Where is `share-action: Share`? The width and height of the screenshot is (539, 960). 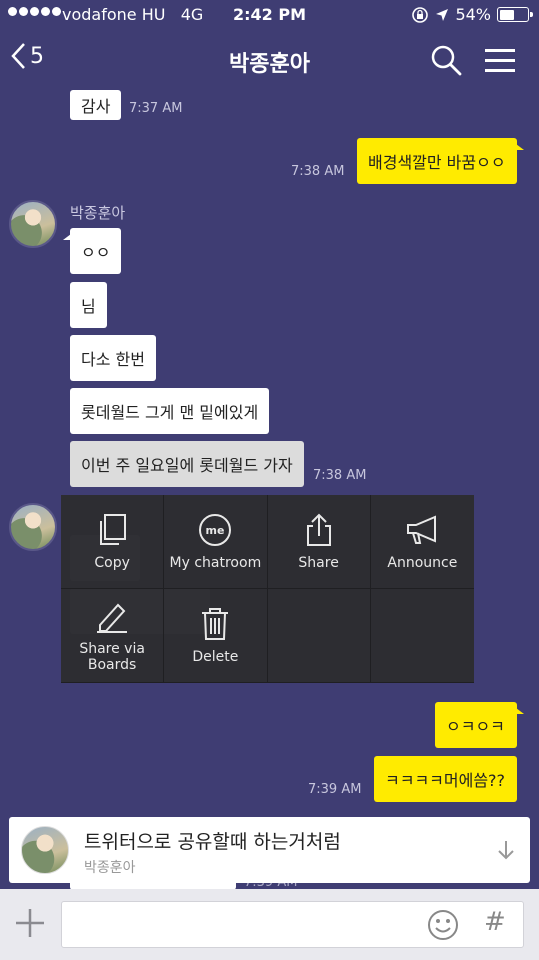
share-action: Share is located at coordinates (319, 542).